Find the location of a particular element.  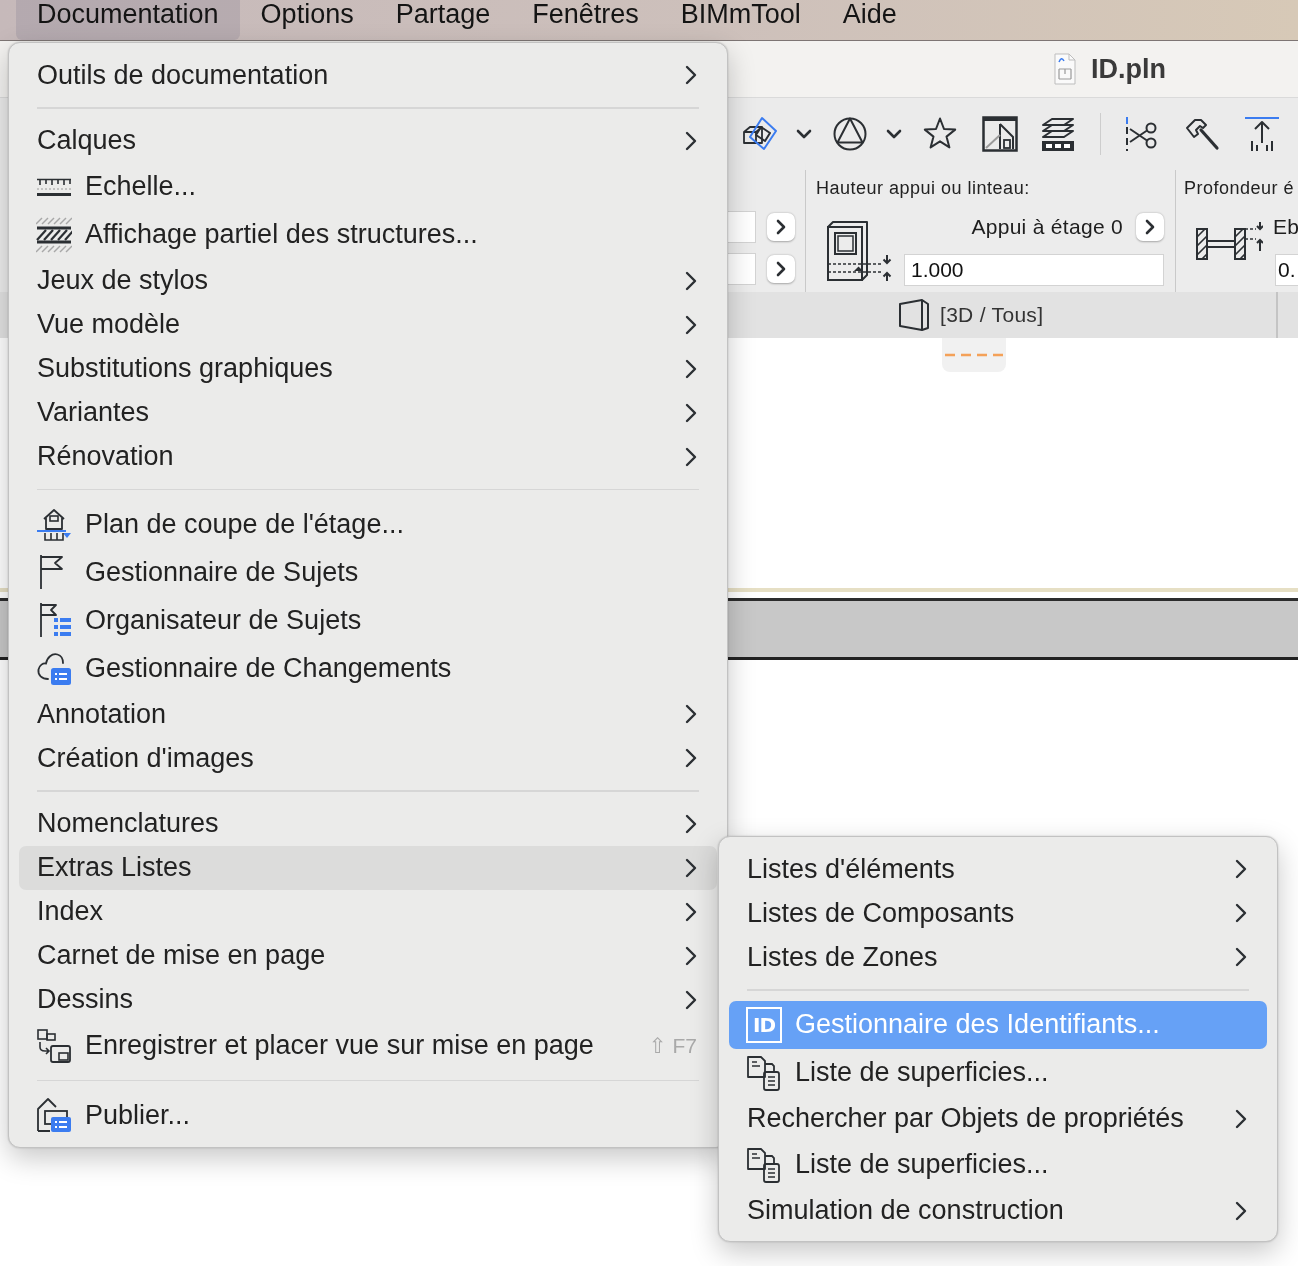

menu-item: Enregistrer et placer vue sur mise en page ⇧ F7 is located at coordinates (368, 1045).